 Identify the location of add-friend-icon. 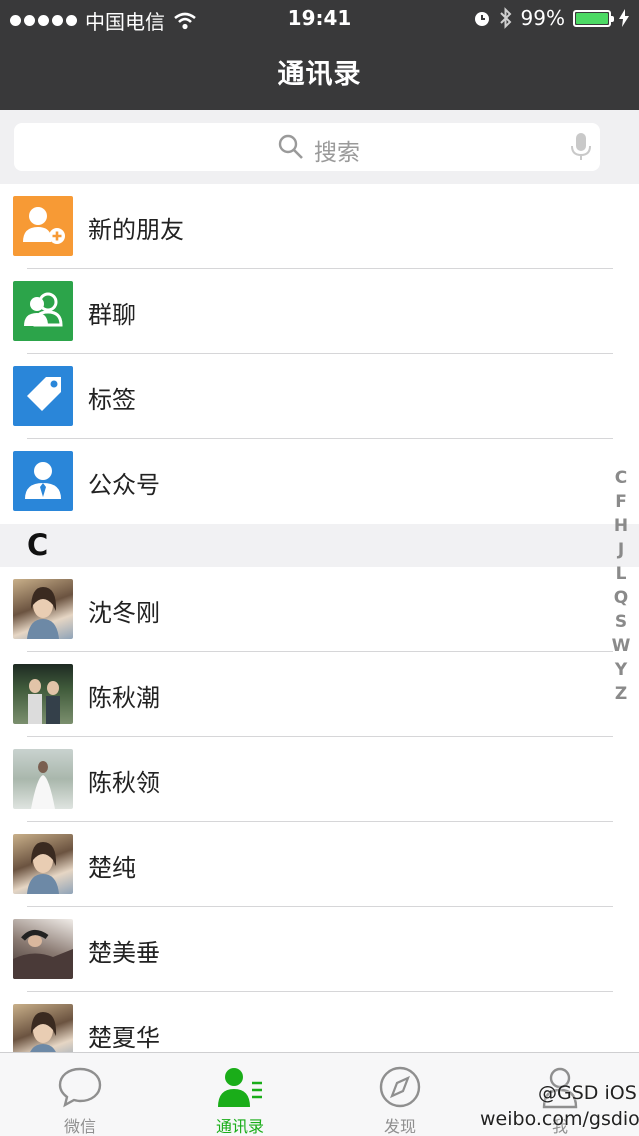
(43, 226).